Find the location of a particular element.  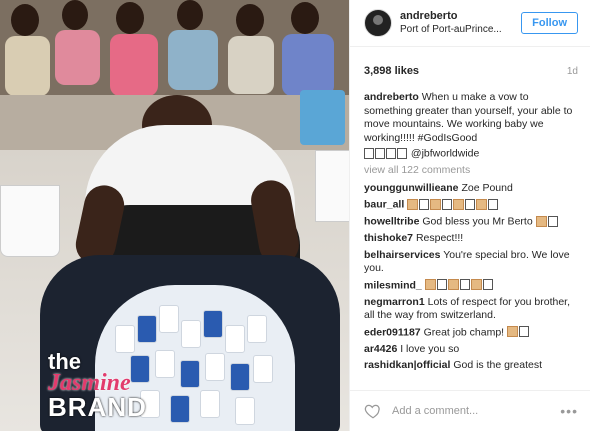

watermark-brand: BRAND is located at coordinates (97, 407).